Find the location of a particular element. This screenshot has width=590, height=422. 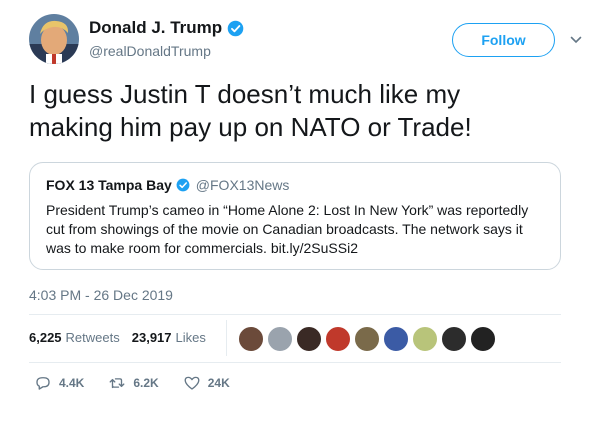

quote-header: FOX 13 Tampa Bay @FOX13News is located at coordinates (167, 185).